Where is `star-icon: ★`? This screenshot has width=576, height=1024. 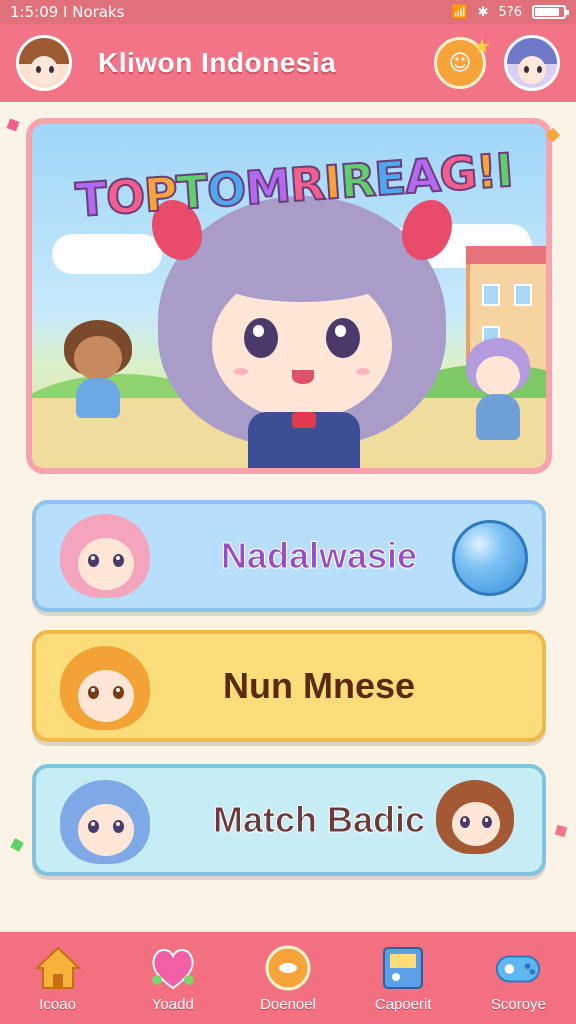
star-icon: ★ is located at coordinates (482, 46).